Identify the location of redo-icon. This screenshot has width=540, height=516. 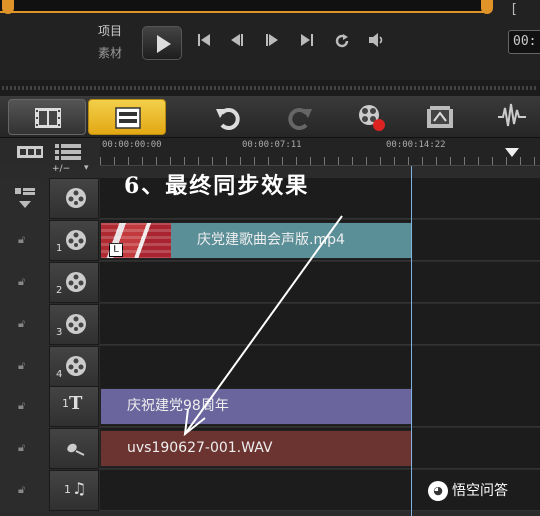
(300, 117).